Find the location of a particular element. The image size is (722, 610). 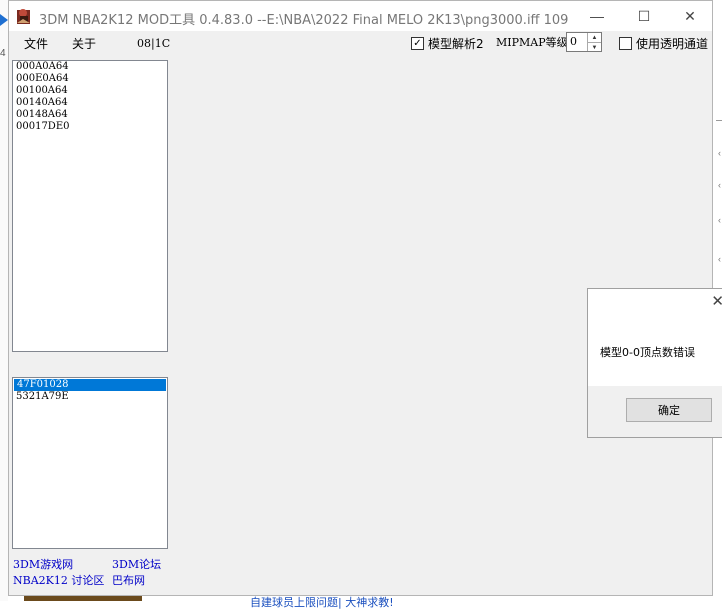

link-babu-net: 巴布网 is located at coordinates (128, 580).